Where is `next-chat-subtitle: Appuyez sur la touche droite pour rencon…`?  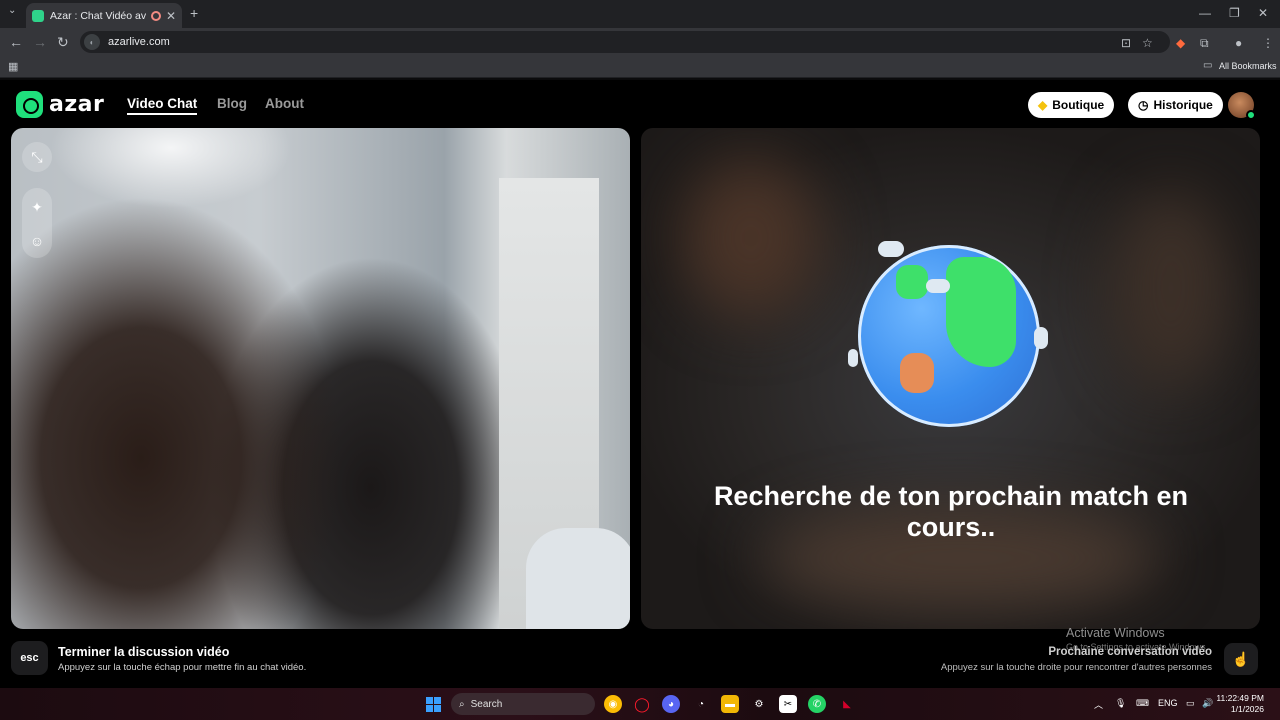
next-chat-subtitle: Appuyez sur la touche droite pour rencon… is located at coordinates (1076, 667).